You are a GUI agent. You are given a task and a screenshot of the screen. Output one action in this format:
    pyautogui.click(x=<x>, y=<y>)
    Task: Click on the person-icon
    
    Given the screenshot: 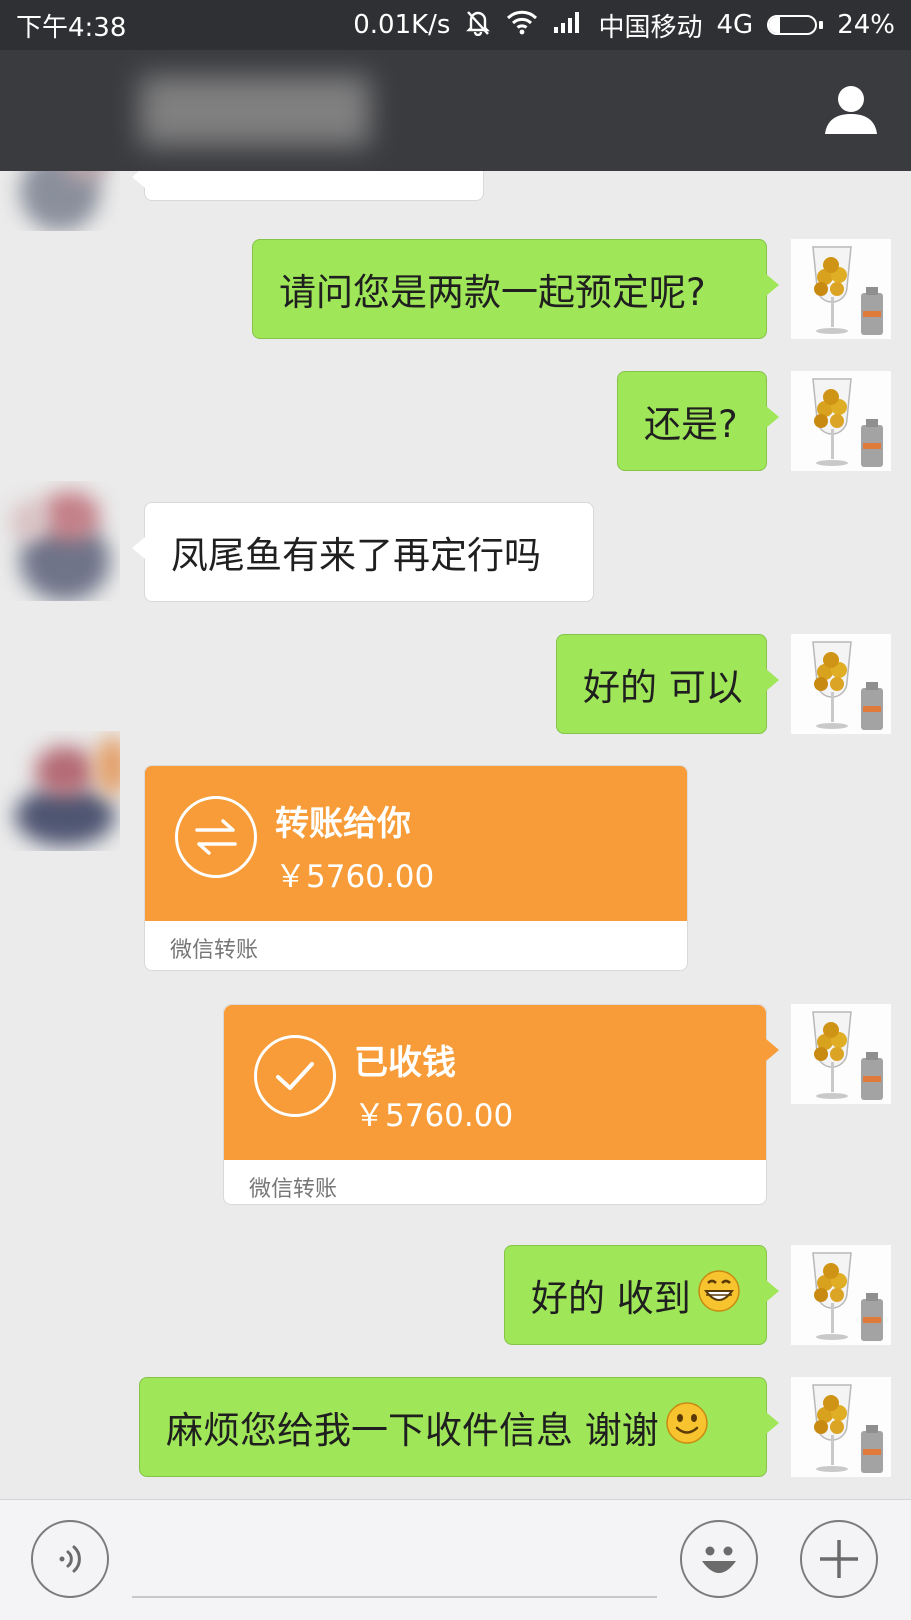 What is the action you would take?
    pyautogui.click(x=851, y=110)
    